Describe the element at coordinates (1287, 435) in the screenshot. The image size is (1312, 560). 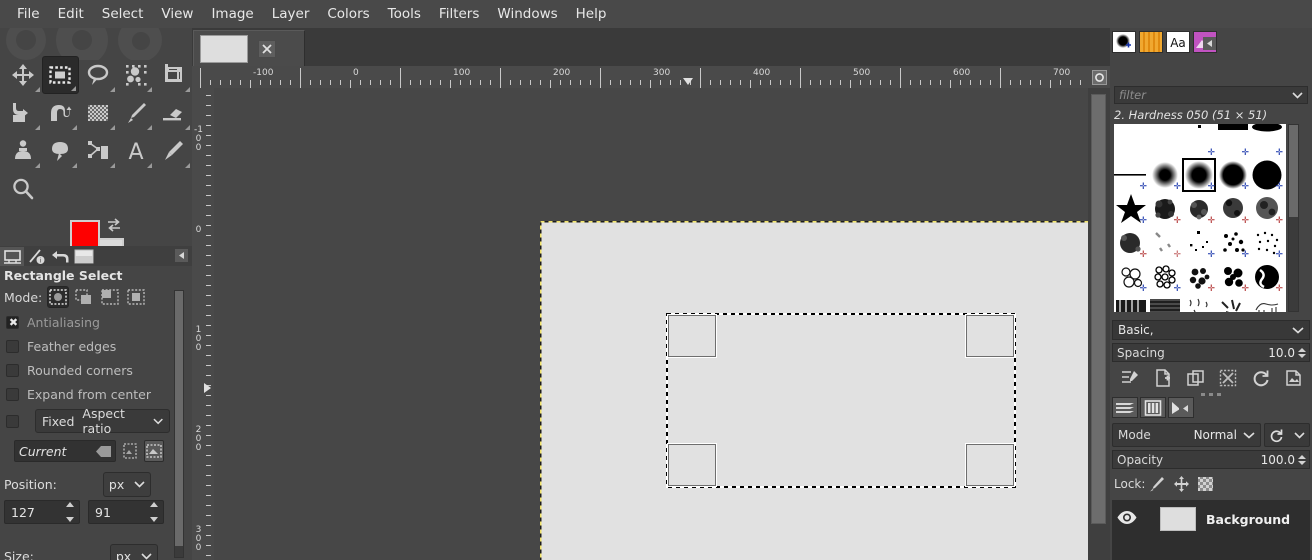
I see `layer-mode-reset-button` at that location.